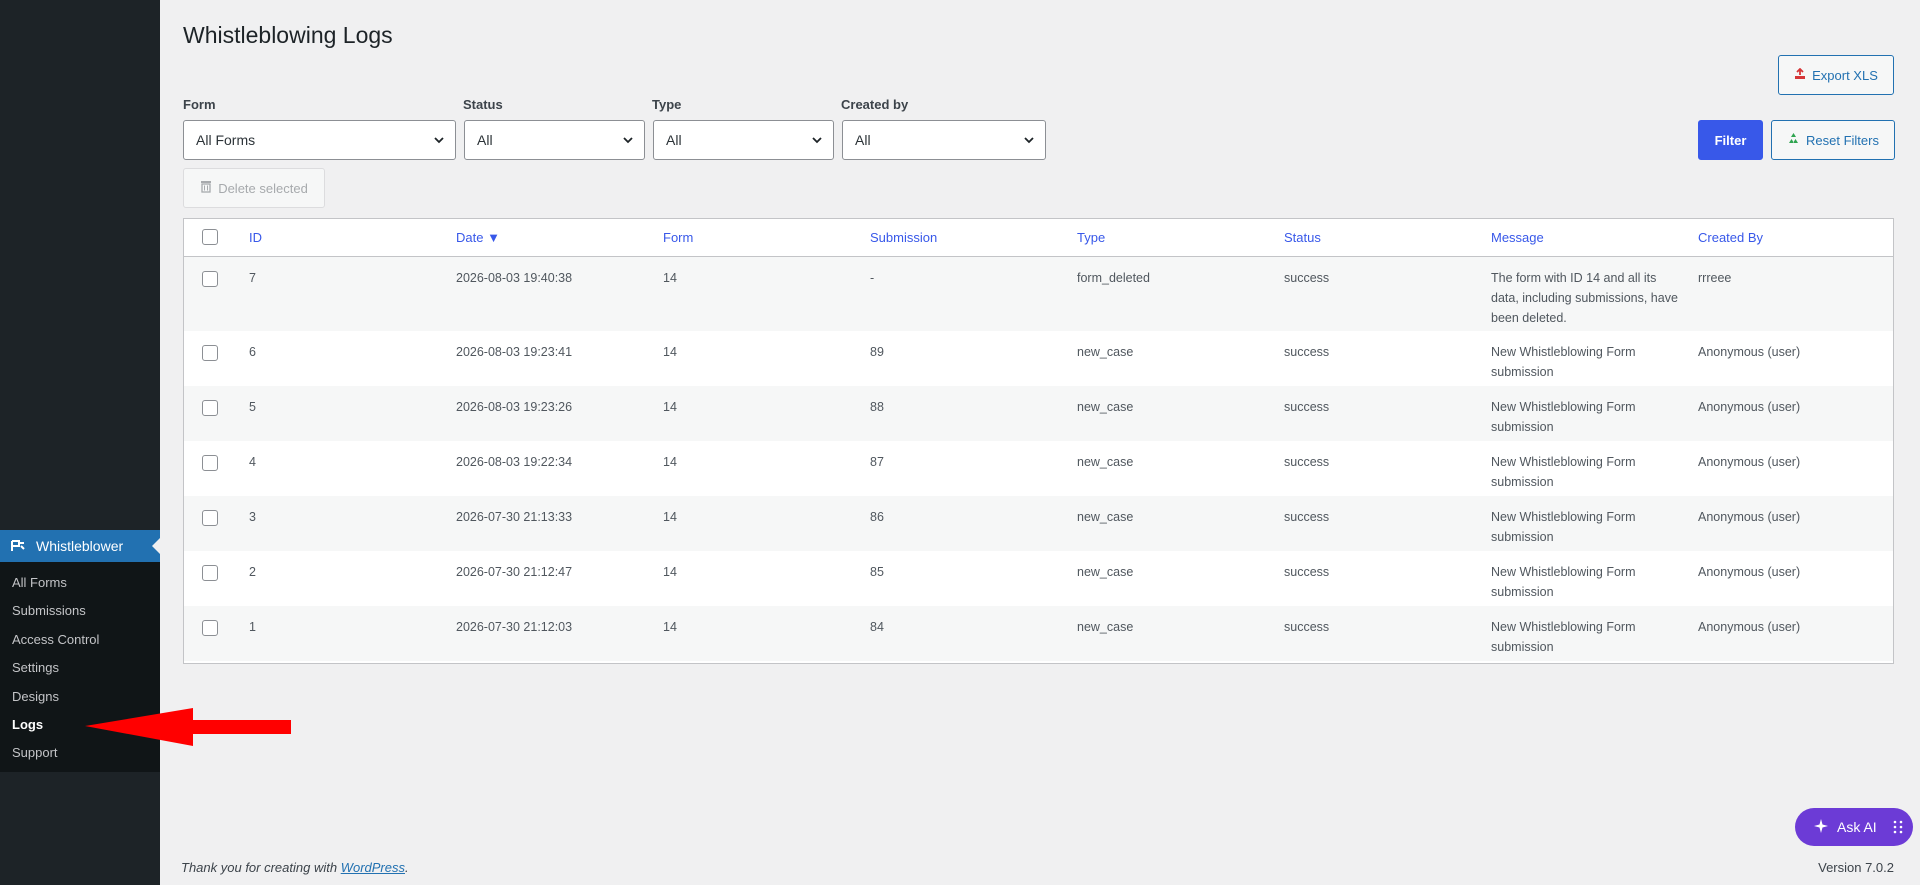 This screenshot has height=885, width=1920. I want to click on column-header-status: Status, so click(1387, 237).